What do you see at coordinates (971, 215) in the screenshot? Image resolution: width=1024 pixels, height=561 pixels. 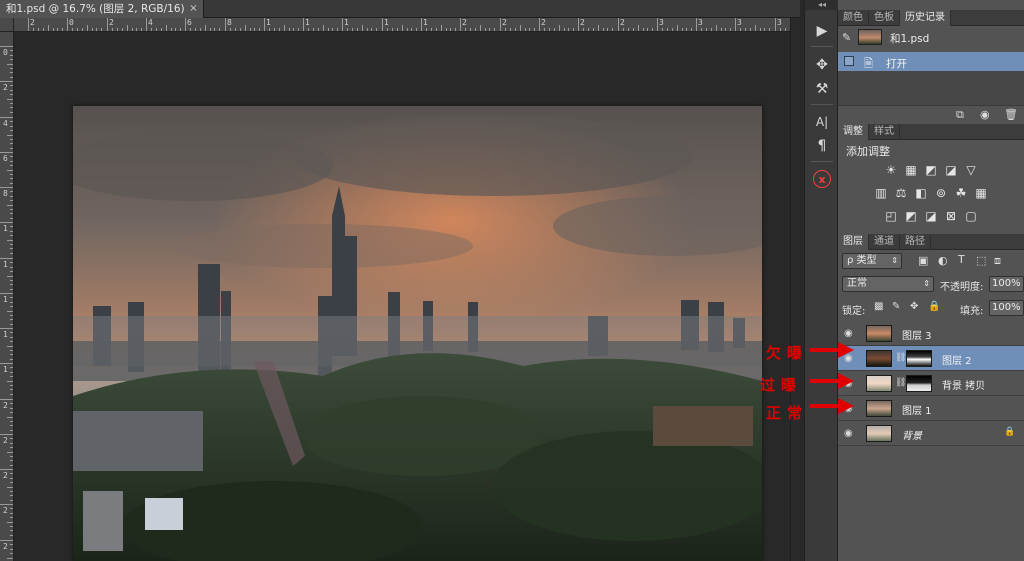 I see `gradient-map-icon: ▢` at bounding box center [971, 215].